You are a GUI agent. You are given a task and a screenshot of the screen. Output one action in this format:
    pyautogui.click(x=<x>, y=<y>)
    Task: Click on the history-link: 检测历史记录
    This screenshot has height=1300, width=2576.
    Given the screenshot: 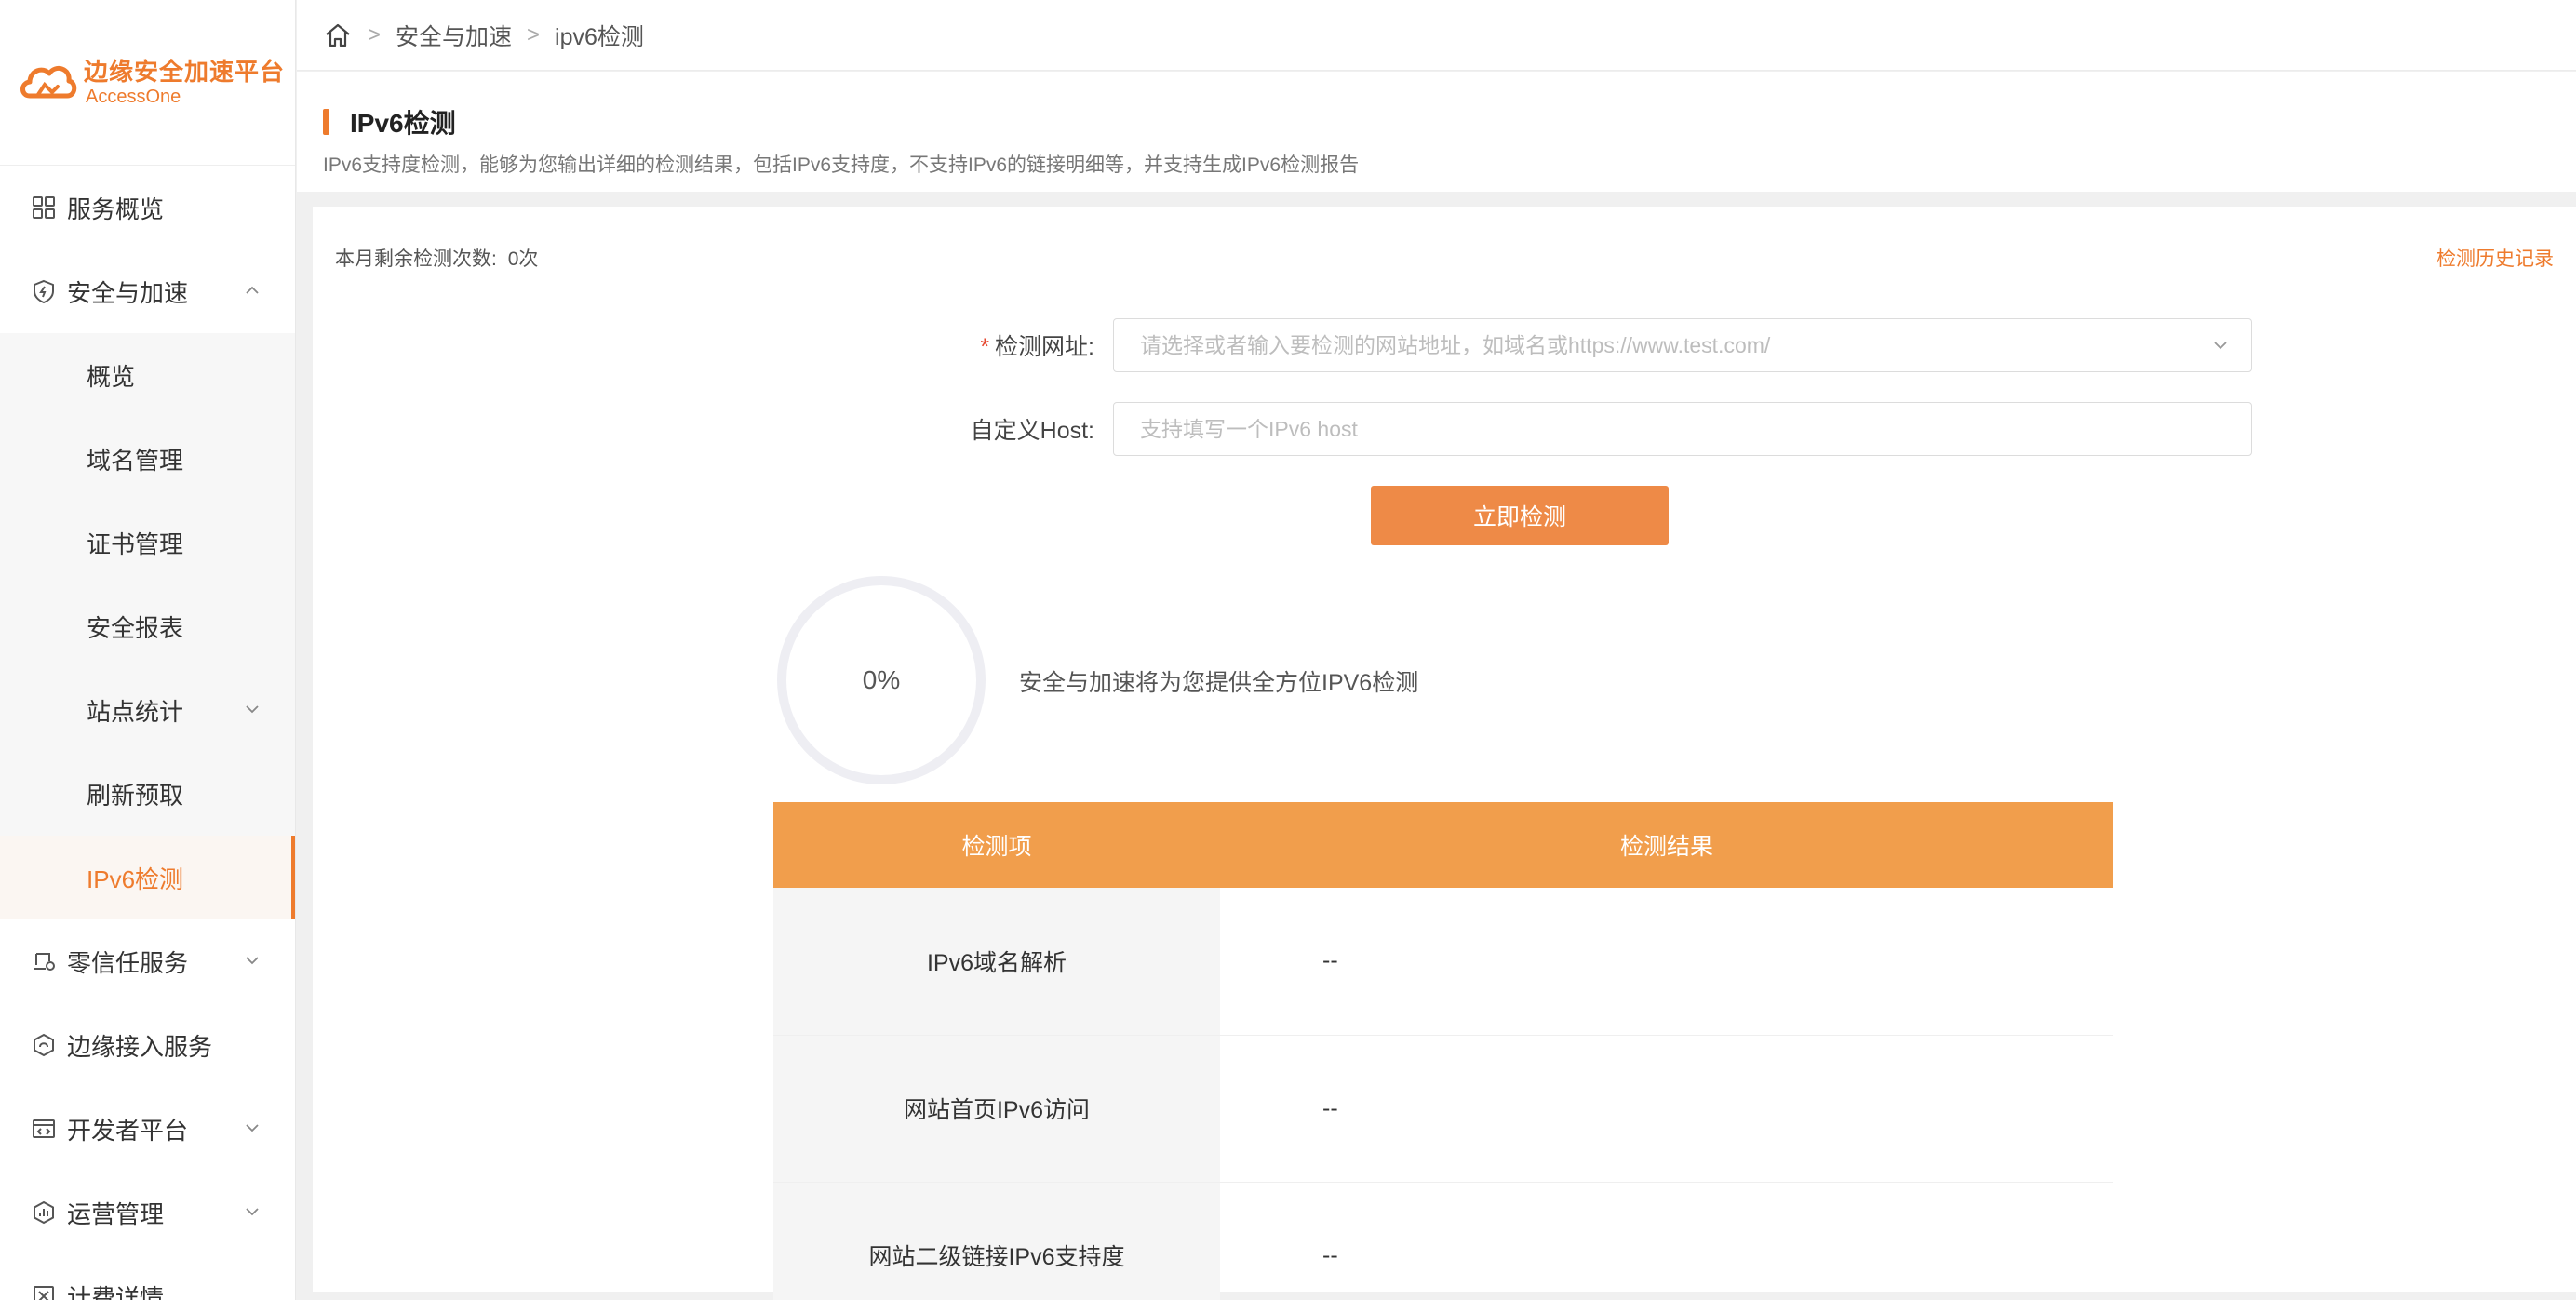 What is the action you would take?
    pyautogui.click(x=2495, y=258)
    